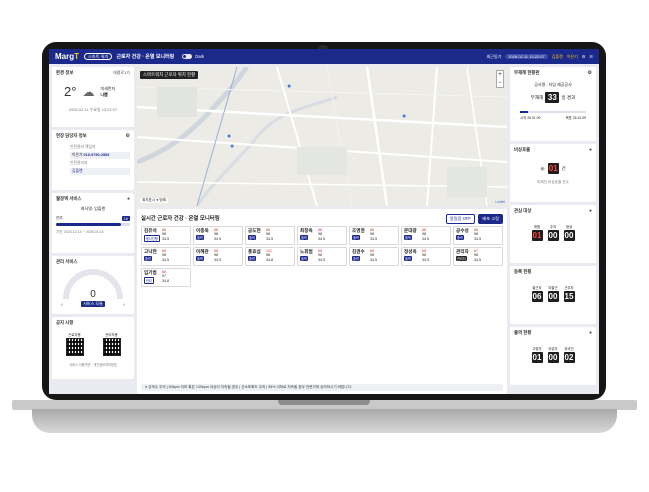  What do you see at coordinates (537, 296) in the screenshot?
I see `attendance-value: 06` at bounding box center [537, 296].